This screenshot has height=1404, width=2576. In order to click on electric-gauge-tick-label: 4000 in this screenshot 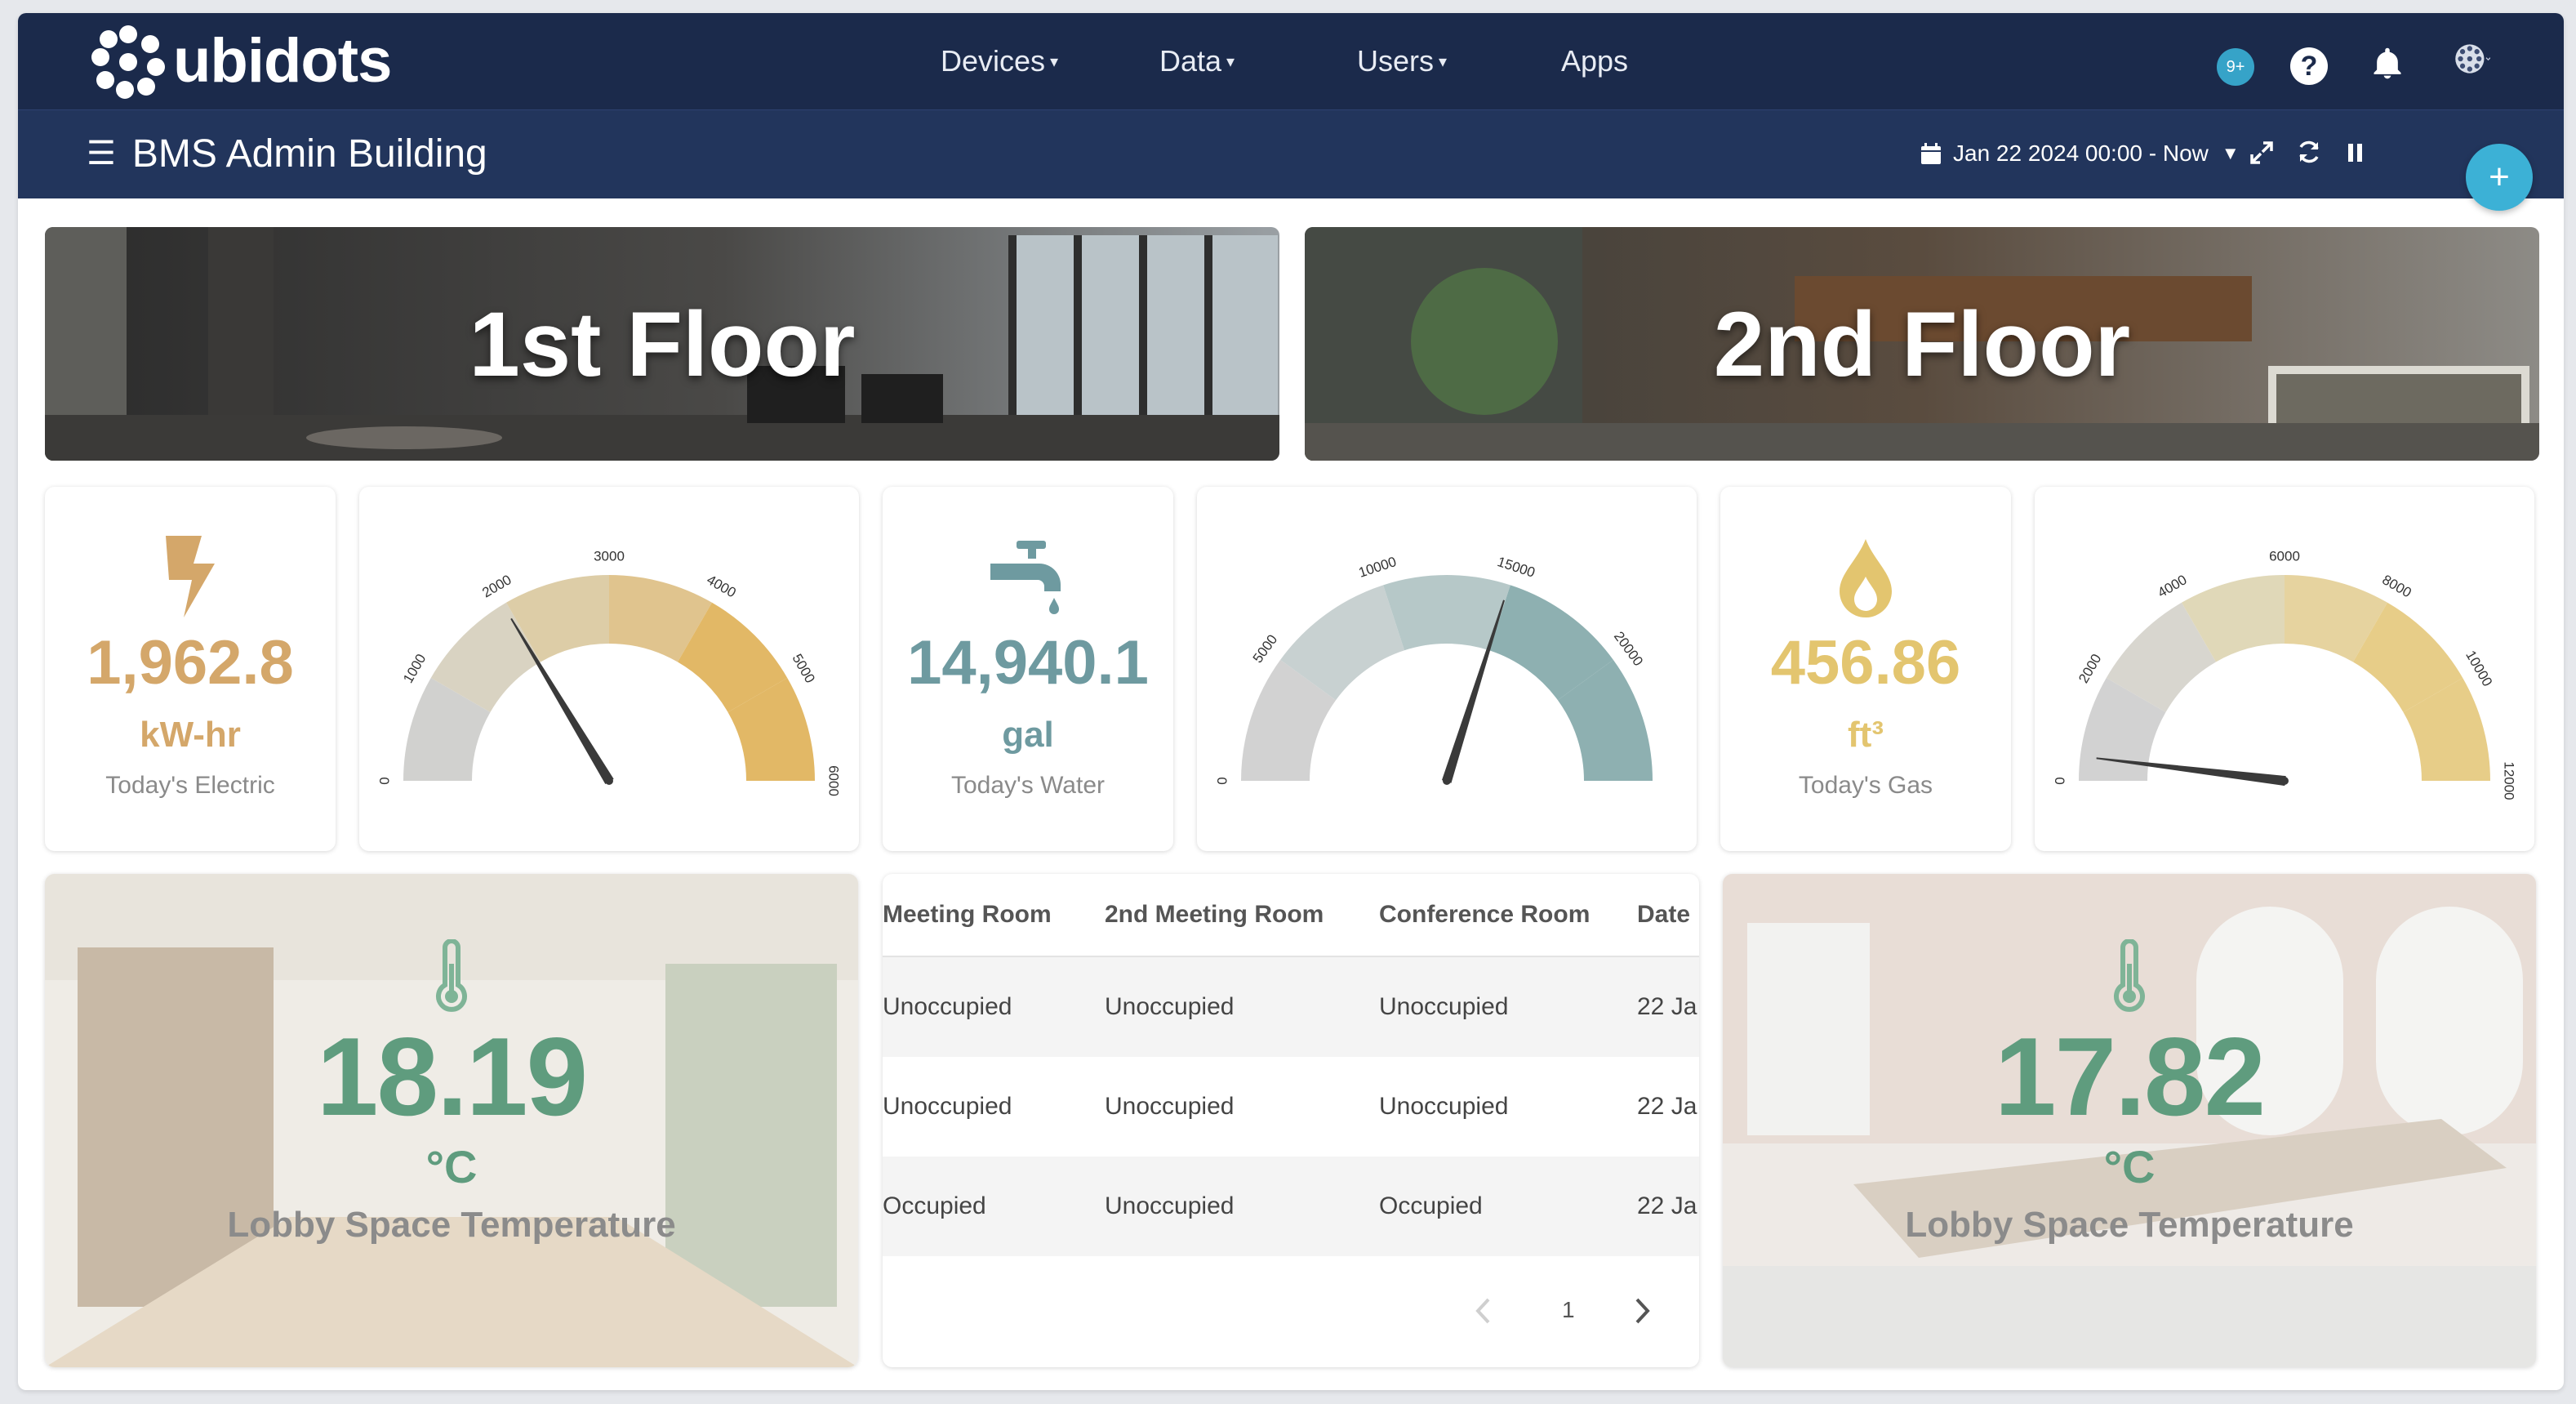, I will do `click(721, 586)`.